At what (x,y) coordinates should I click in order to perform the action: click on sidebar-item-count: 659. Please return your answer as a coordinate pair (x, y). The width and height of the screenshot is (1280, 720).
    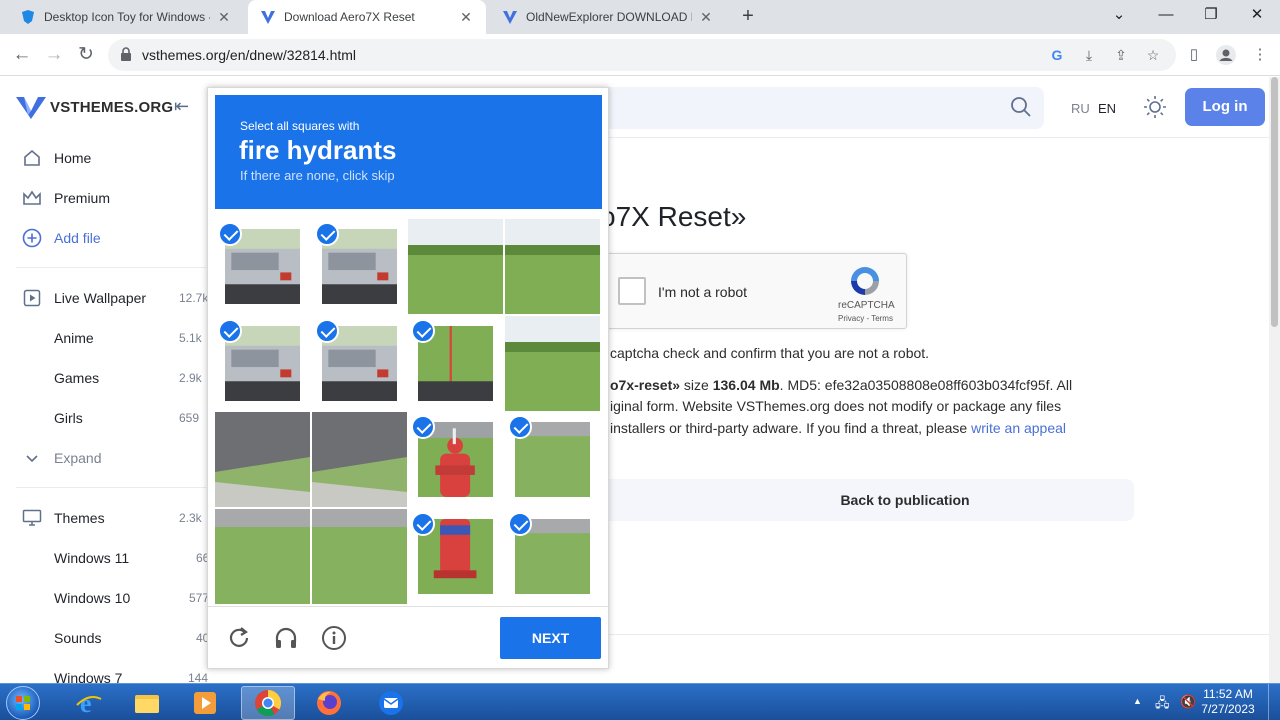
    Looking at the image, I should click on (189, 418).